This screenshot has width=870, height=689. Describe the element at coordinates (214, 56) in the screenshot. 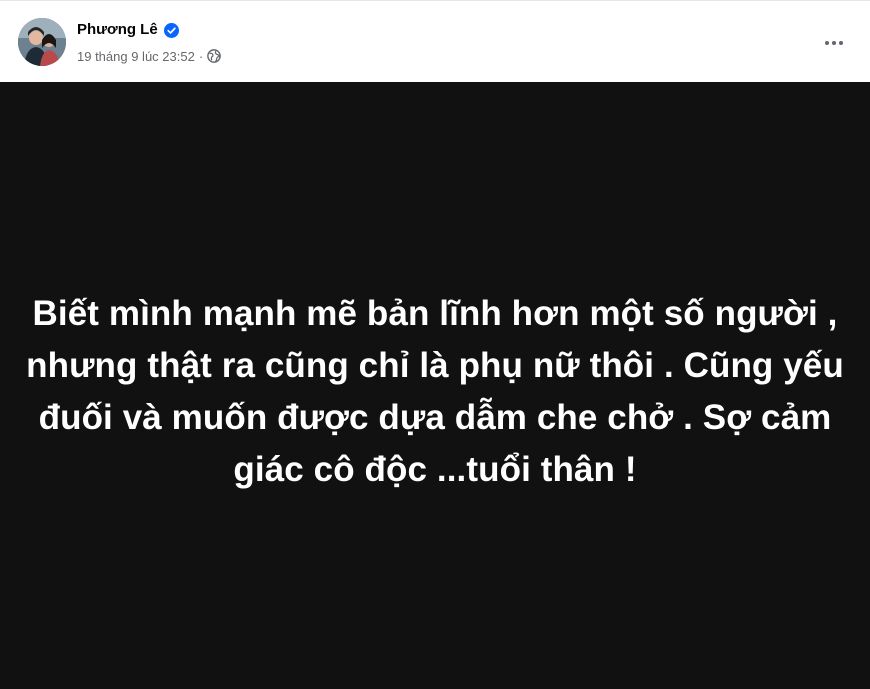

I see `globe-icon` at that location.